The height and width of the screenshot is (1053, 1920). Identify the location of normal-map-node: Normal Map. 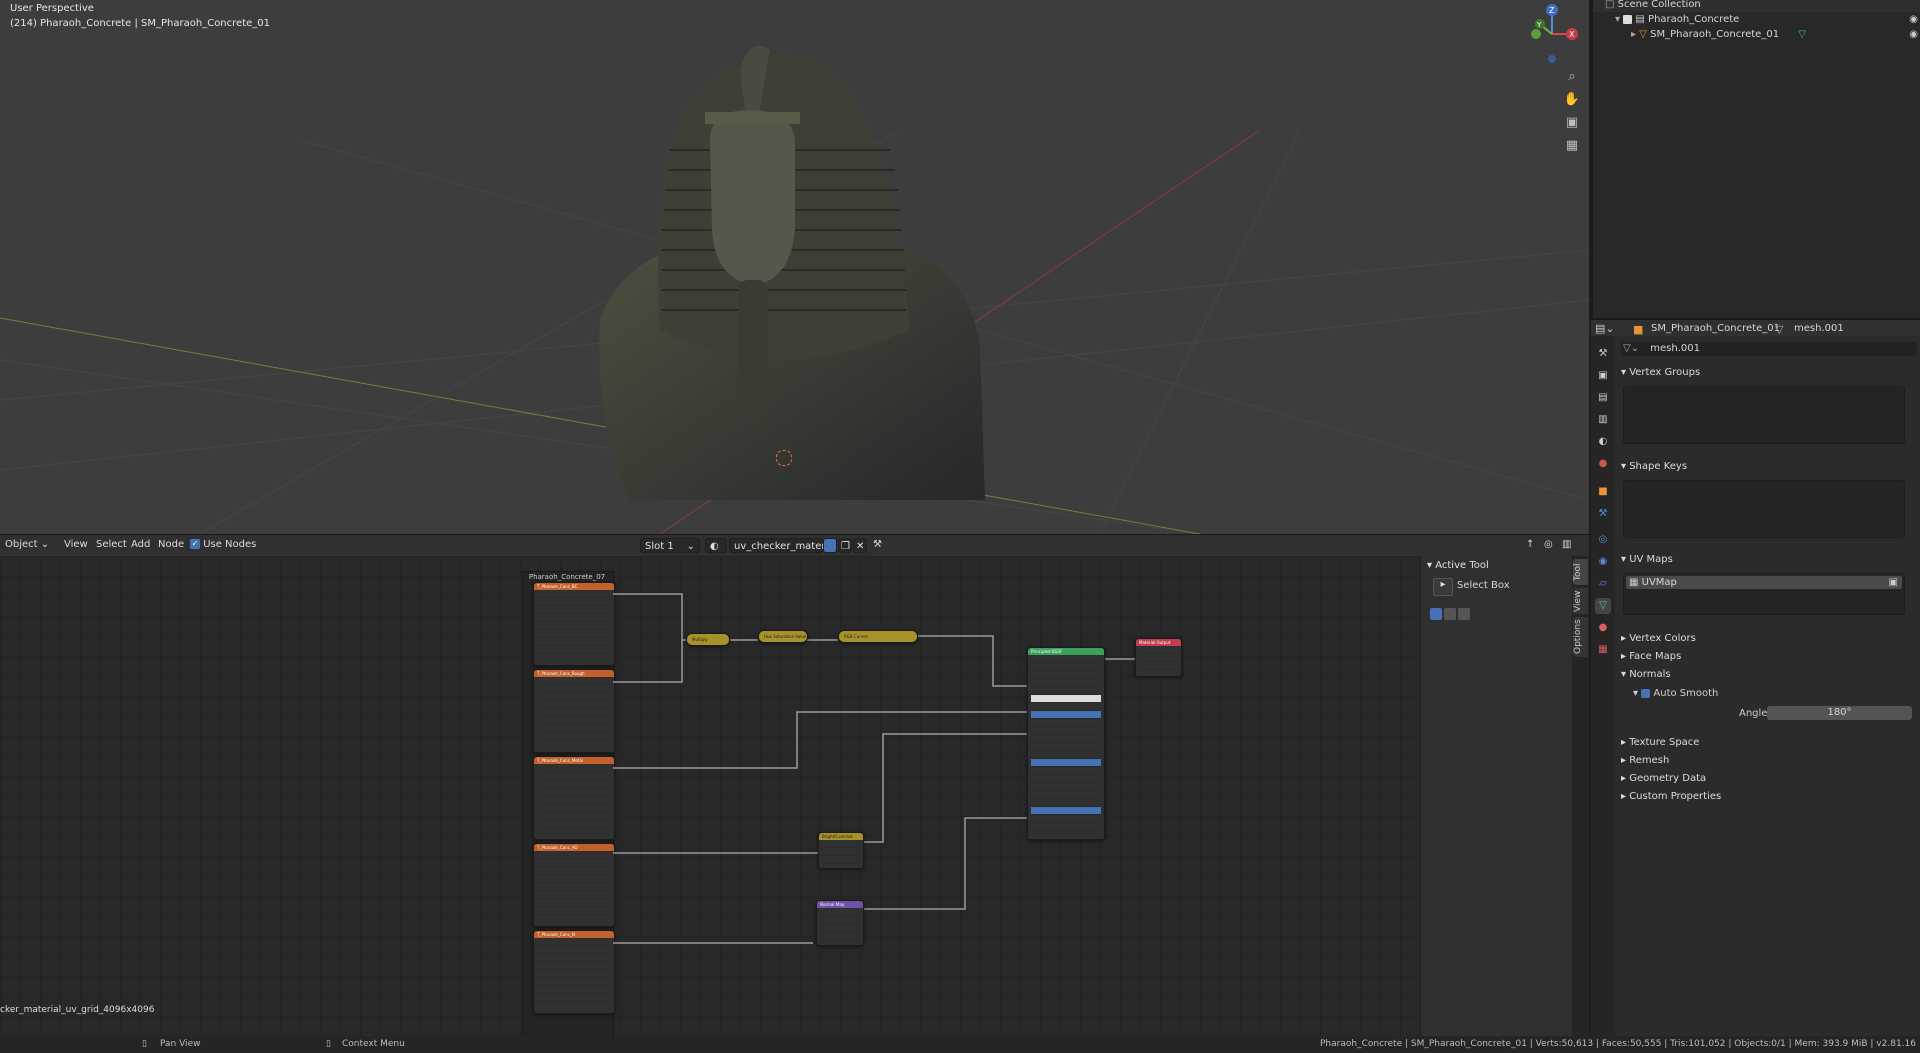
(840, 923).